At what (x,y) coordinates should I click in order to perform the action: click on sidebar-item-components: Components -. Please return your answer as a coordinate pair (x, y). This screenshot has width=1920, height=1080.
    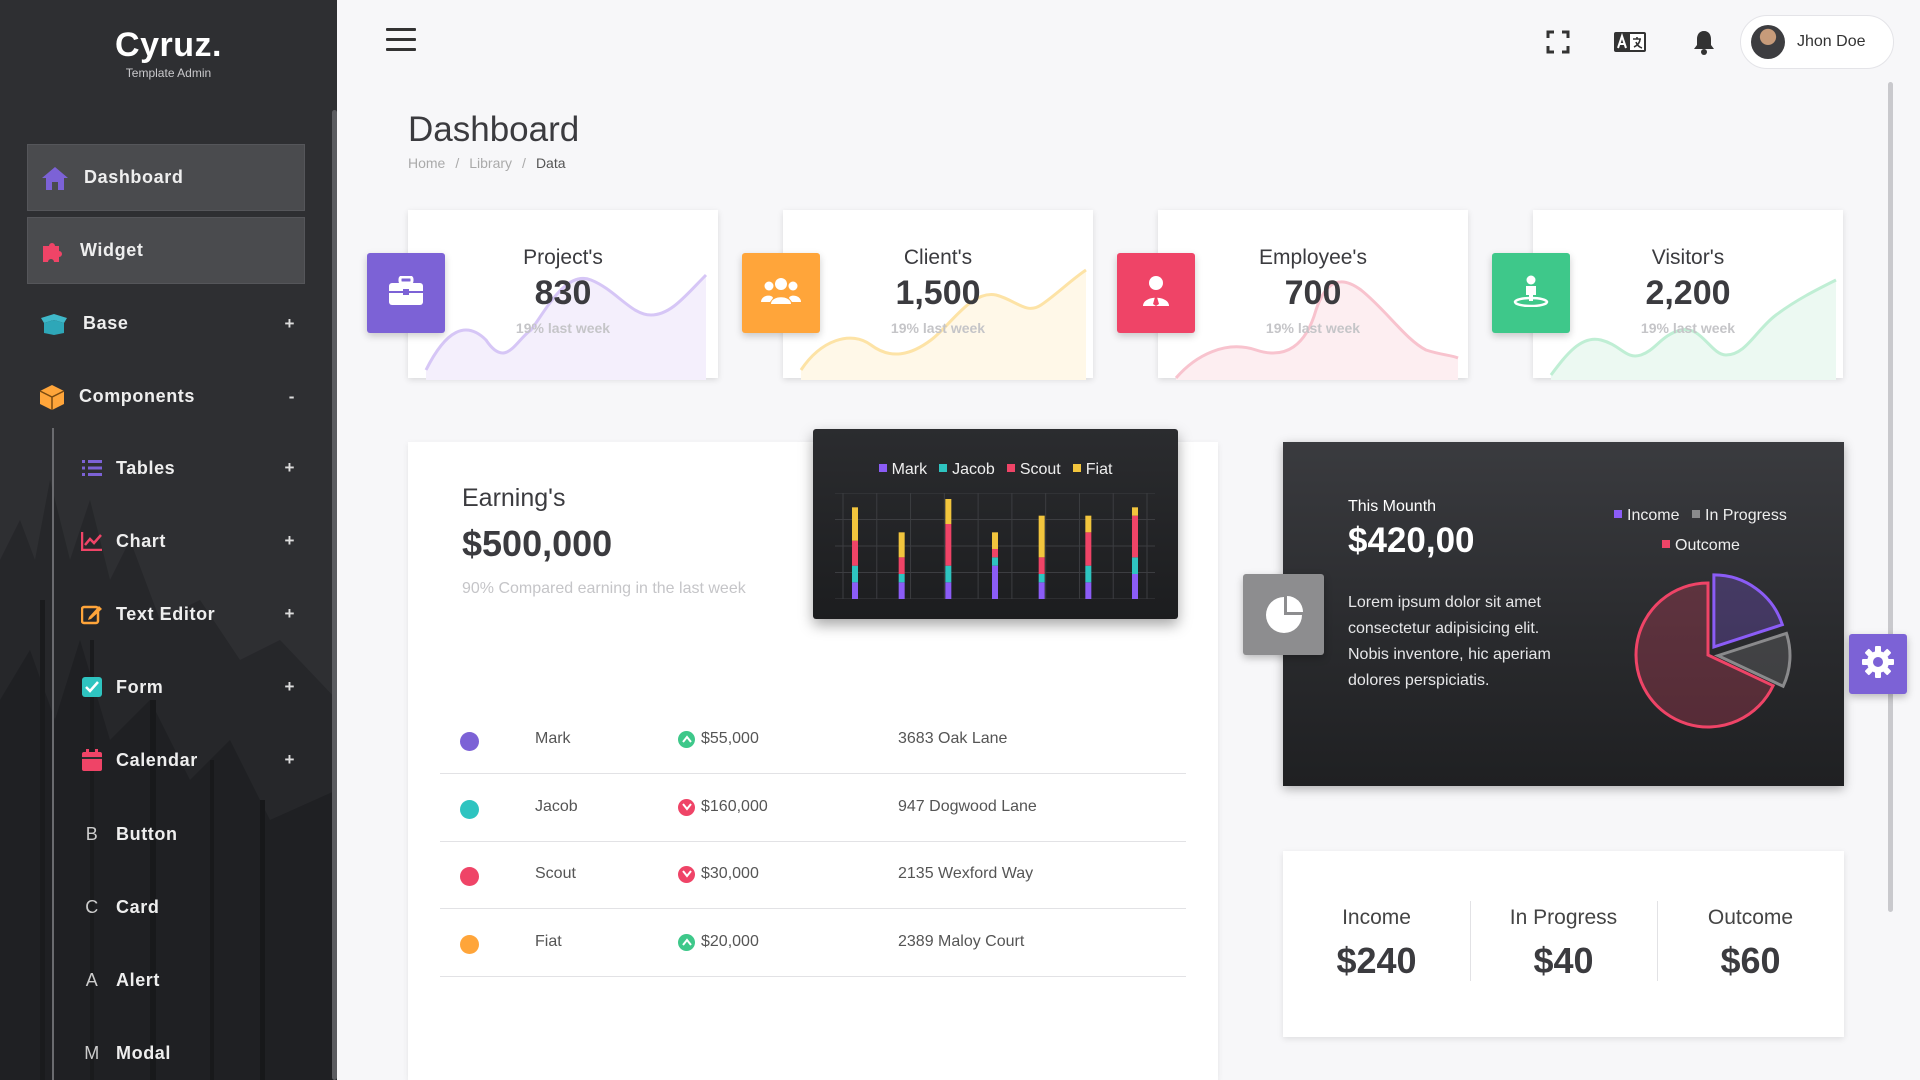
    Looking at the image, I should click on (166, 396).